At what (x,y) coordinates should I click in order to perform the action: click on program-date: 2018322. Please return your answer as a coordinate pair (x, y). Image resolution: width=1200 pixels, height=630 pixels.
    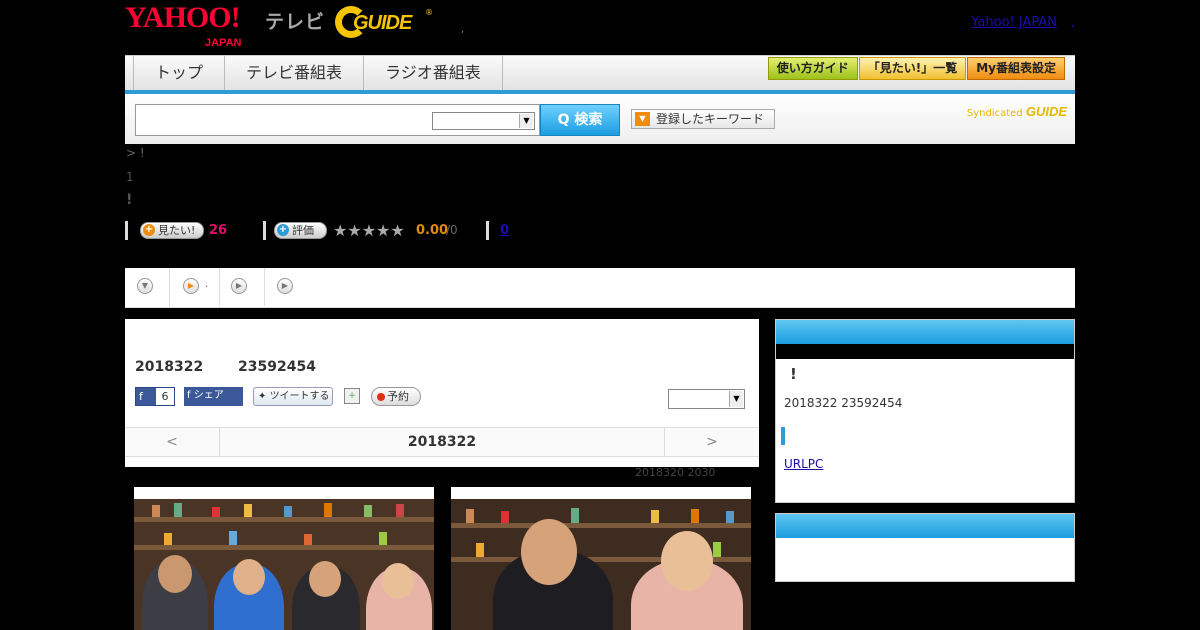
    Looking at the image, I should click on (169, 367).